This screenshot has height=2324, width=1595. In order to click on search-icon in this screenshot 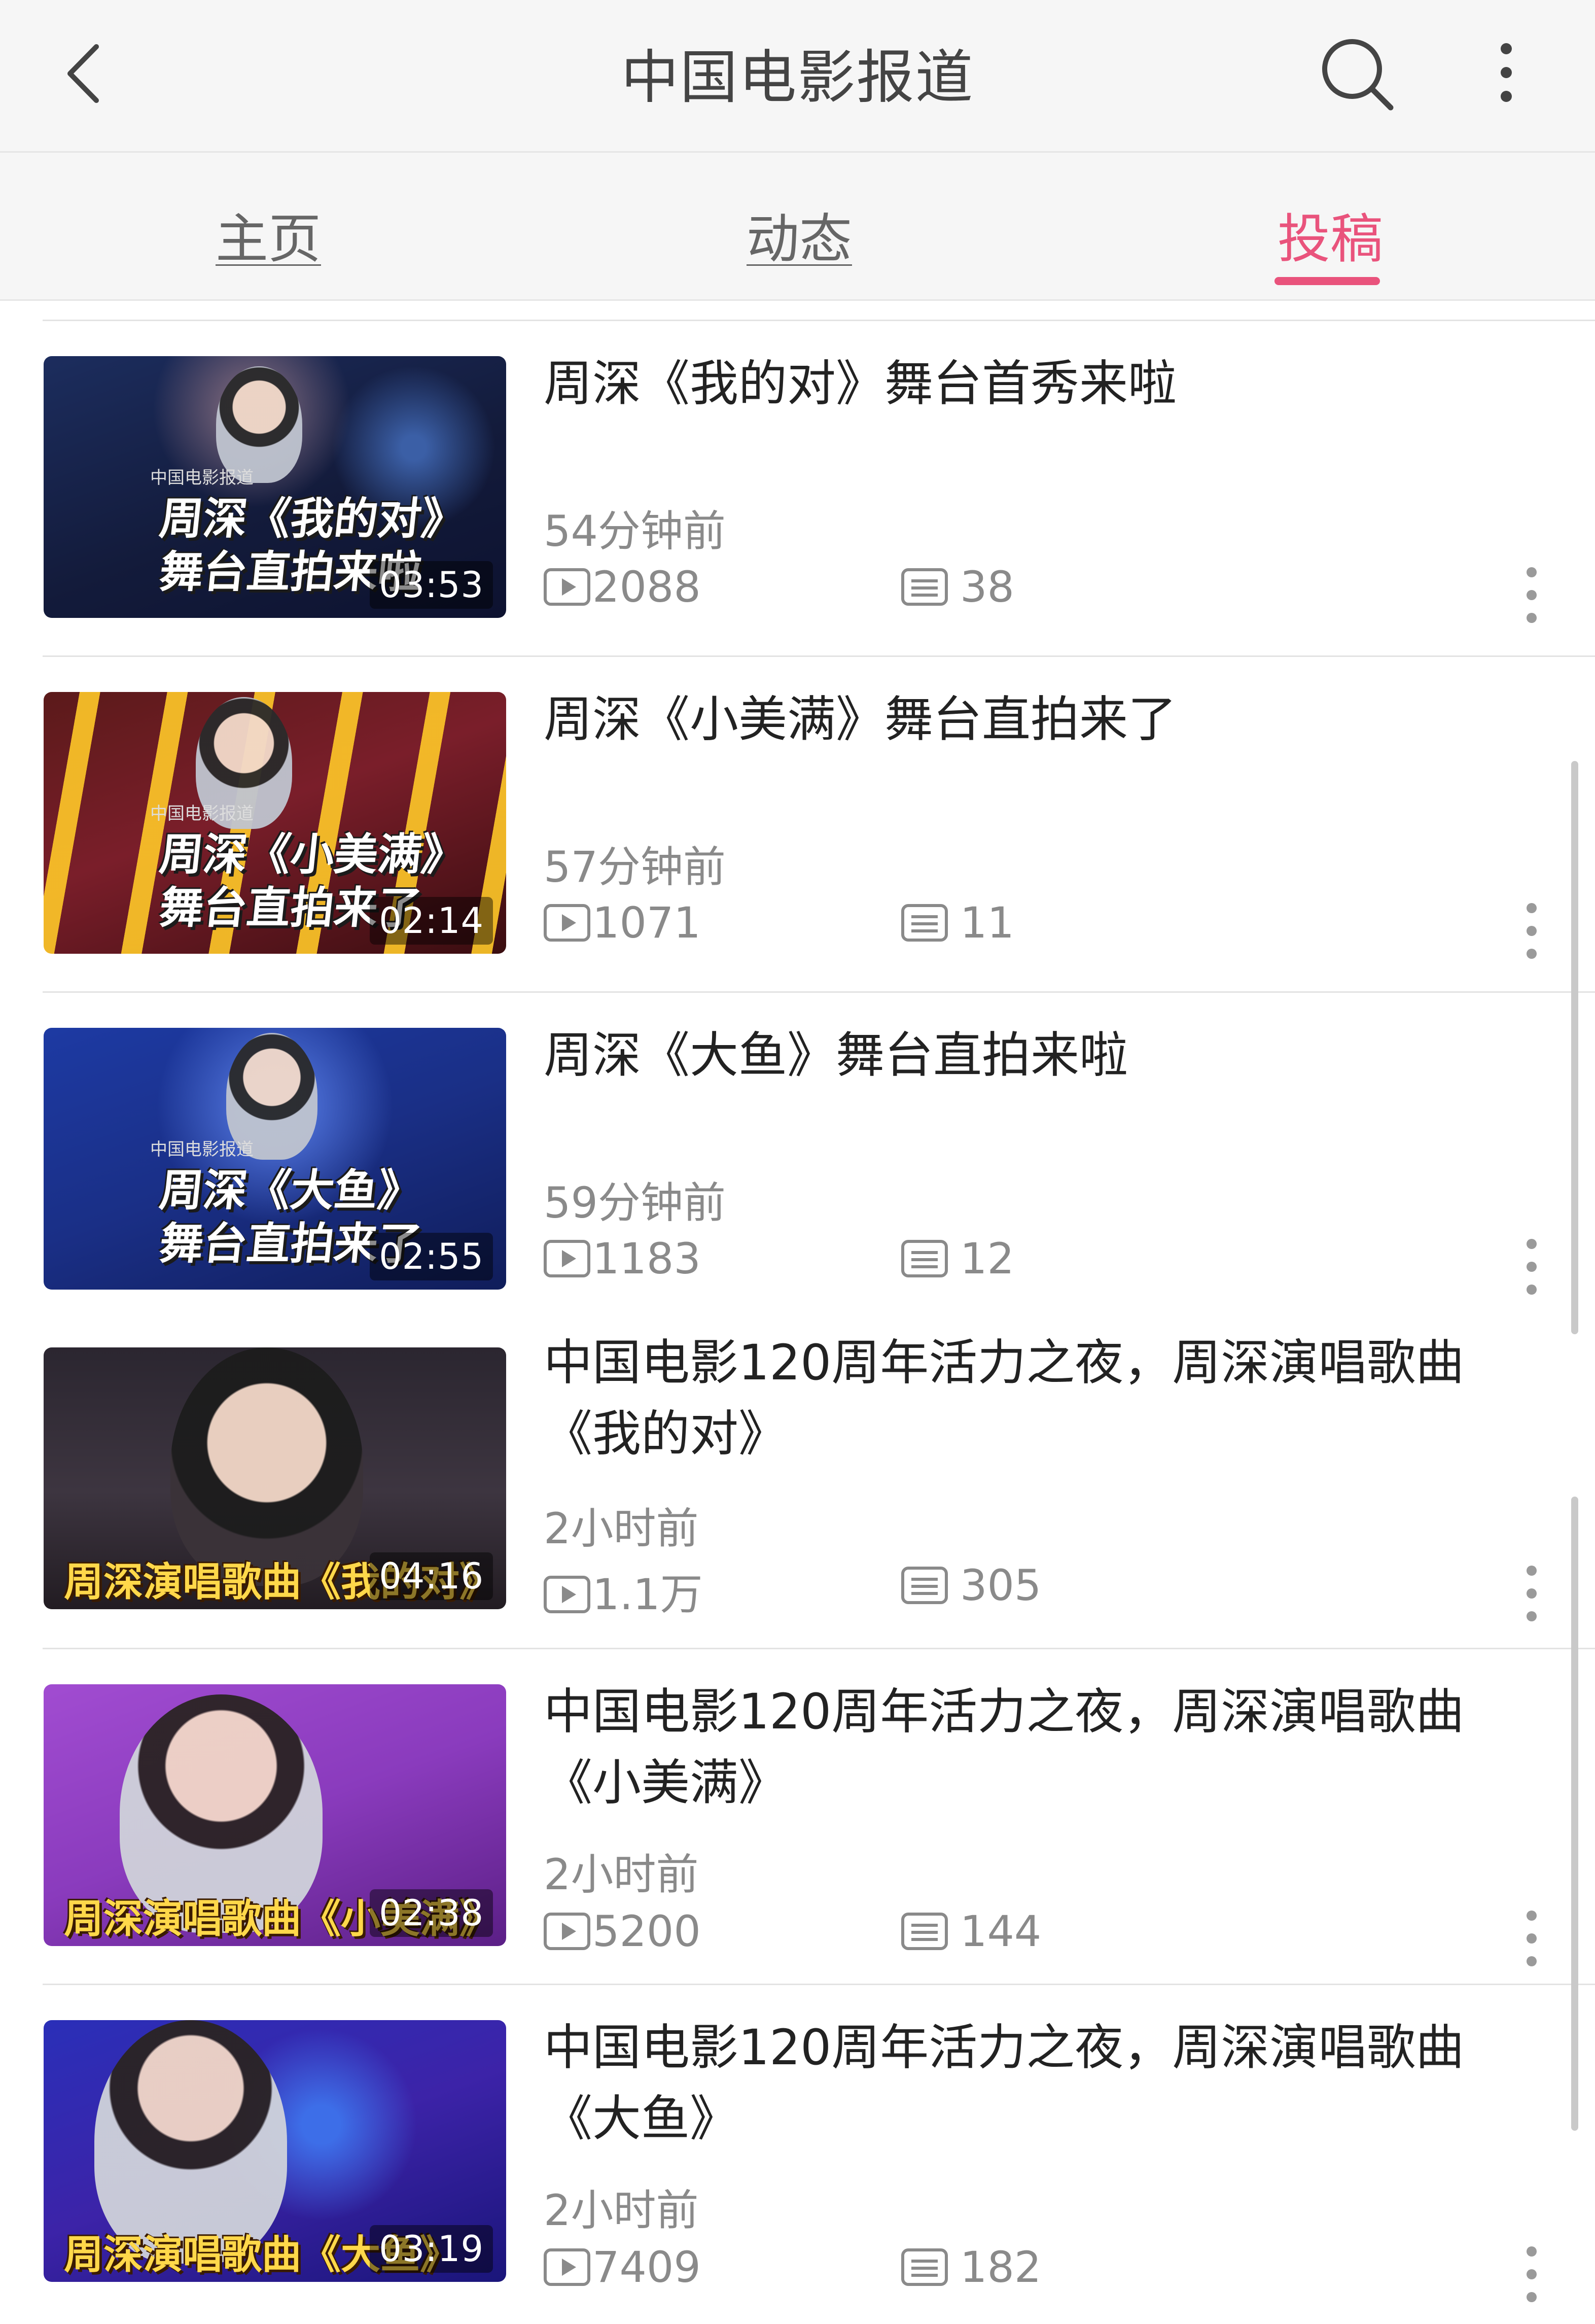, I will do `click(1357, 74)`.